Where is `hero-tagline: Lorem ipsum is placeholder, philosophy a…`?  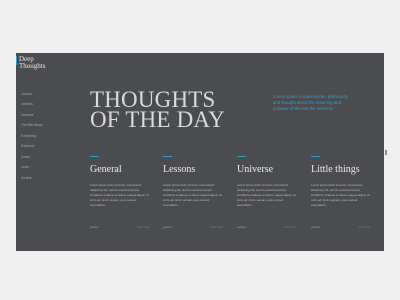
hero-tagline: Lorem ipsum is placeholder, philosophy a… is located at coordinates (311, 102).